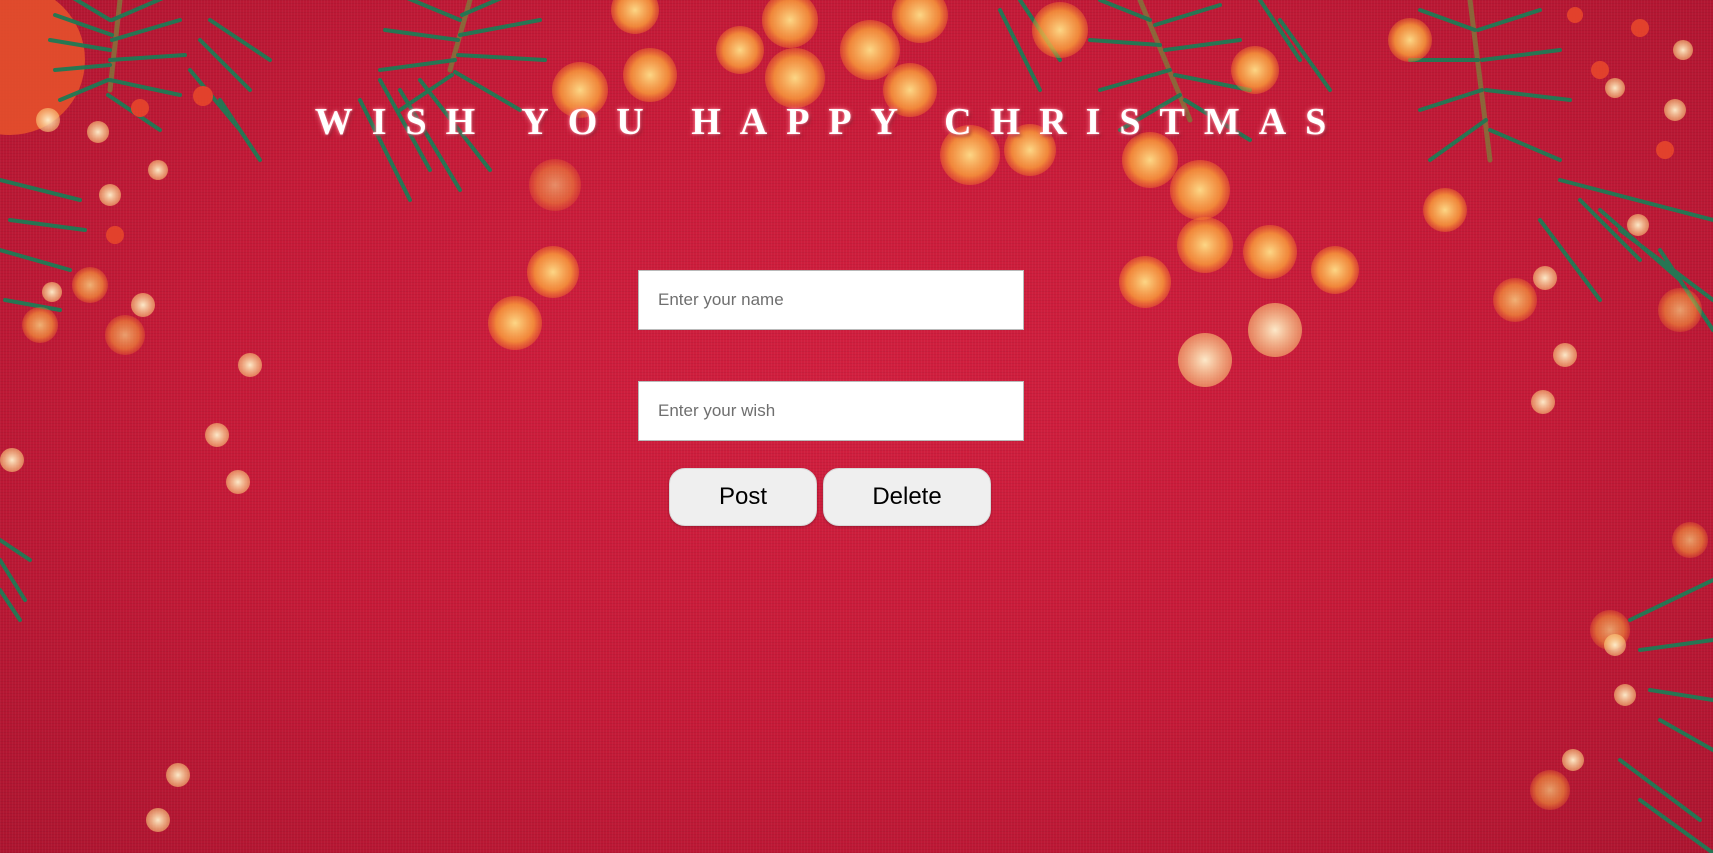  What do you see at coordinates (830, 122) in the screenshot?
I see `page-title: WISH YOU HAPPY CHRISTMAS` at bounding box center [830, 122].